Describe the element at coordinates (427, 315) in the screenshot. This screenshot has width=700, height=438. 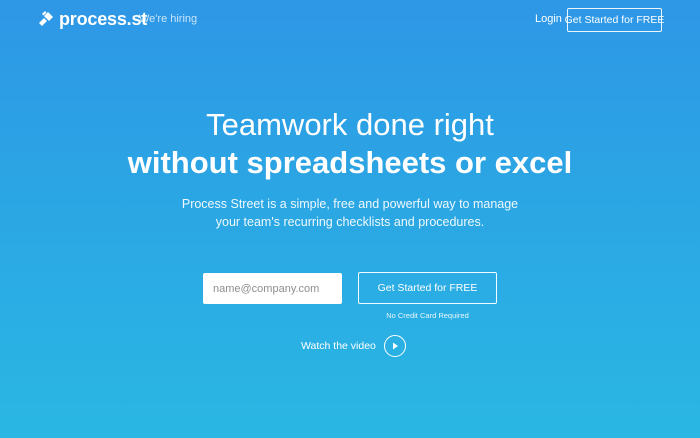
I see `no-credit-card-note: No Credit Card Required` at that location.